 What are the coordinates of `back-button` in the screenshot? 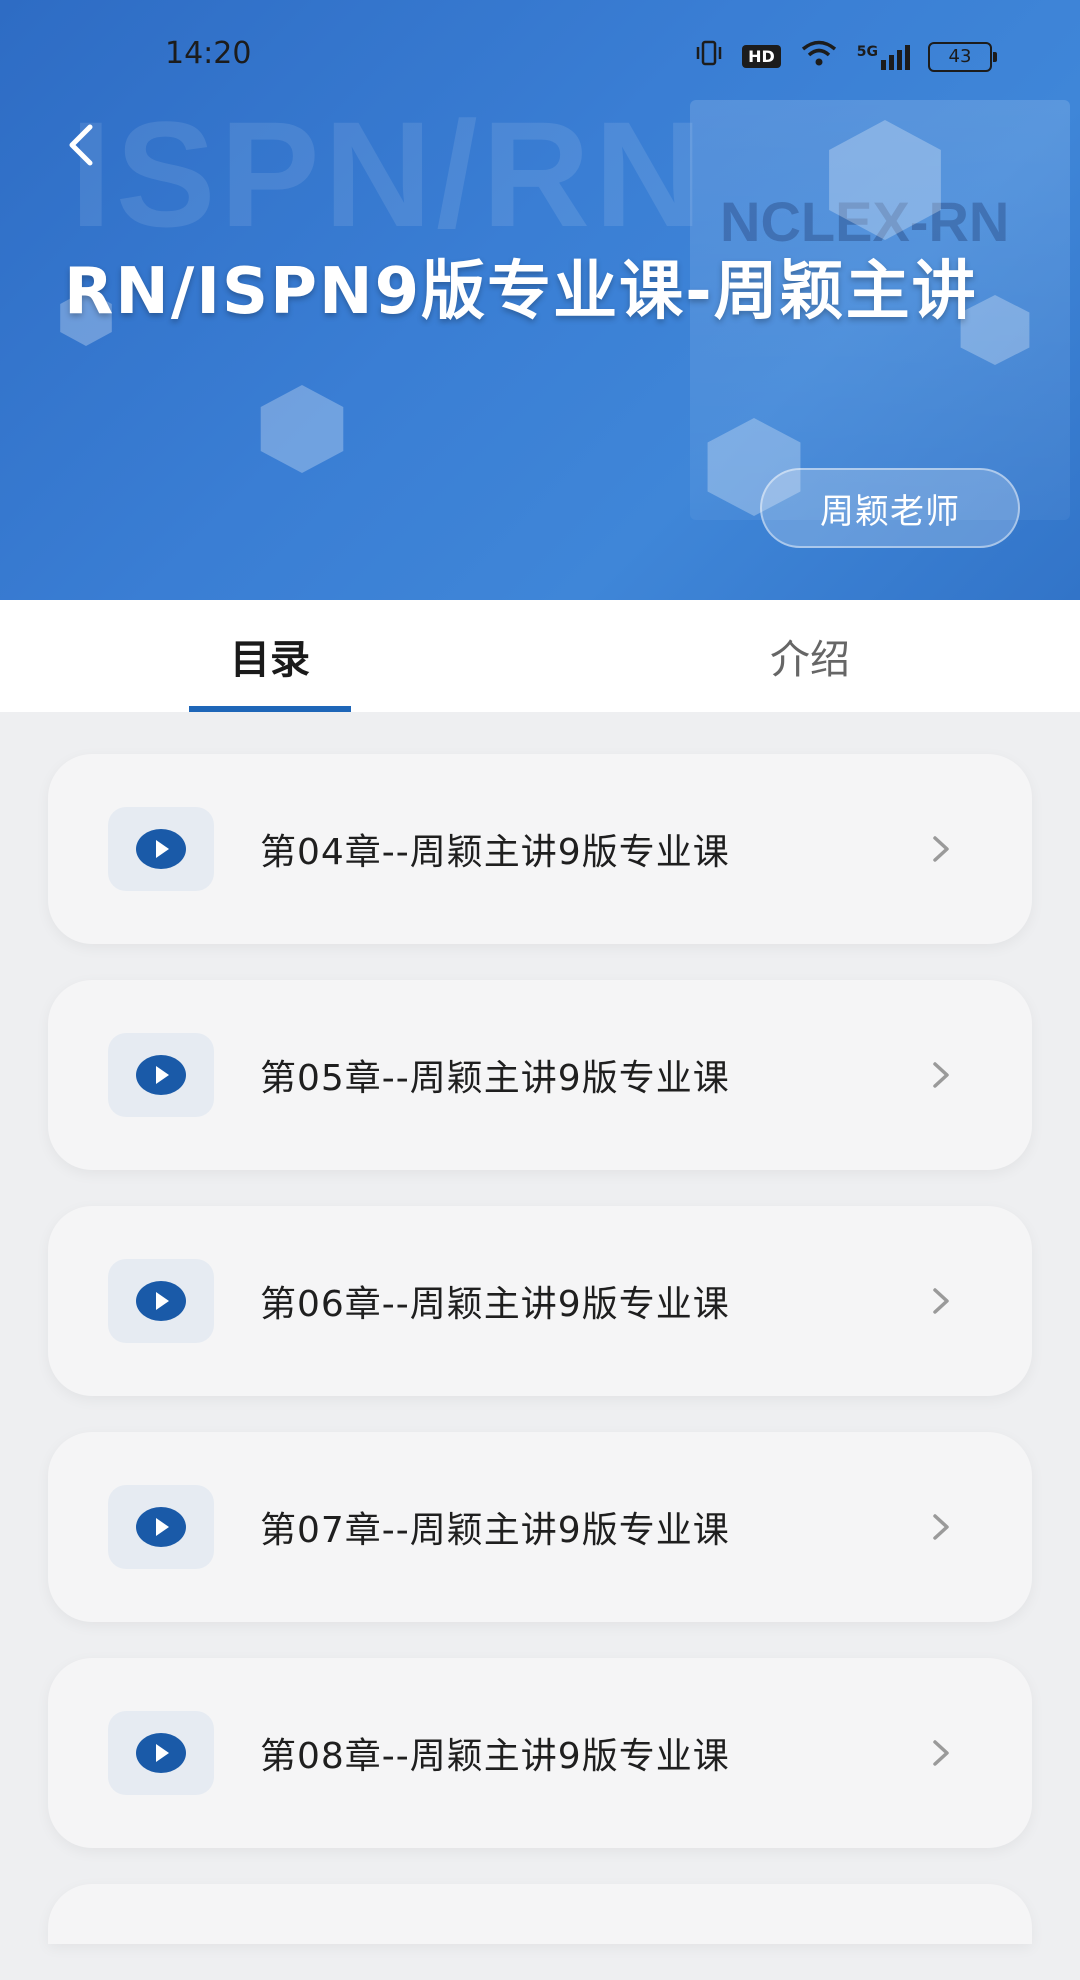 It's located at (80, 145).